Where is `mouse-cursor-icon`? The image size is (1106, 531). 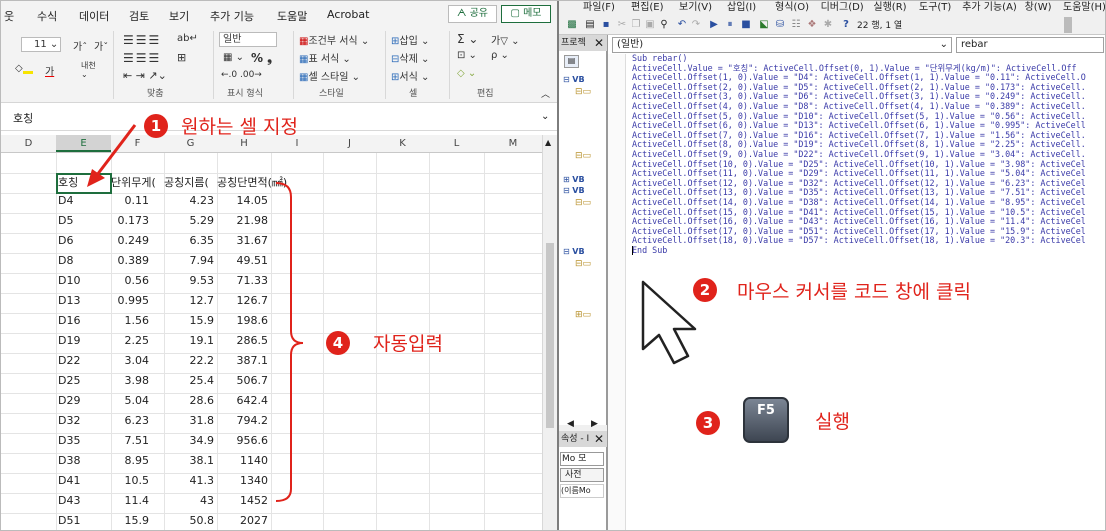 mouse-cursor-icon is located at coordinates (669, 322).